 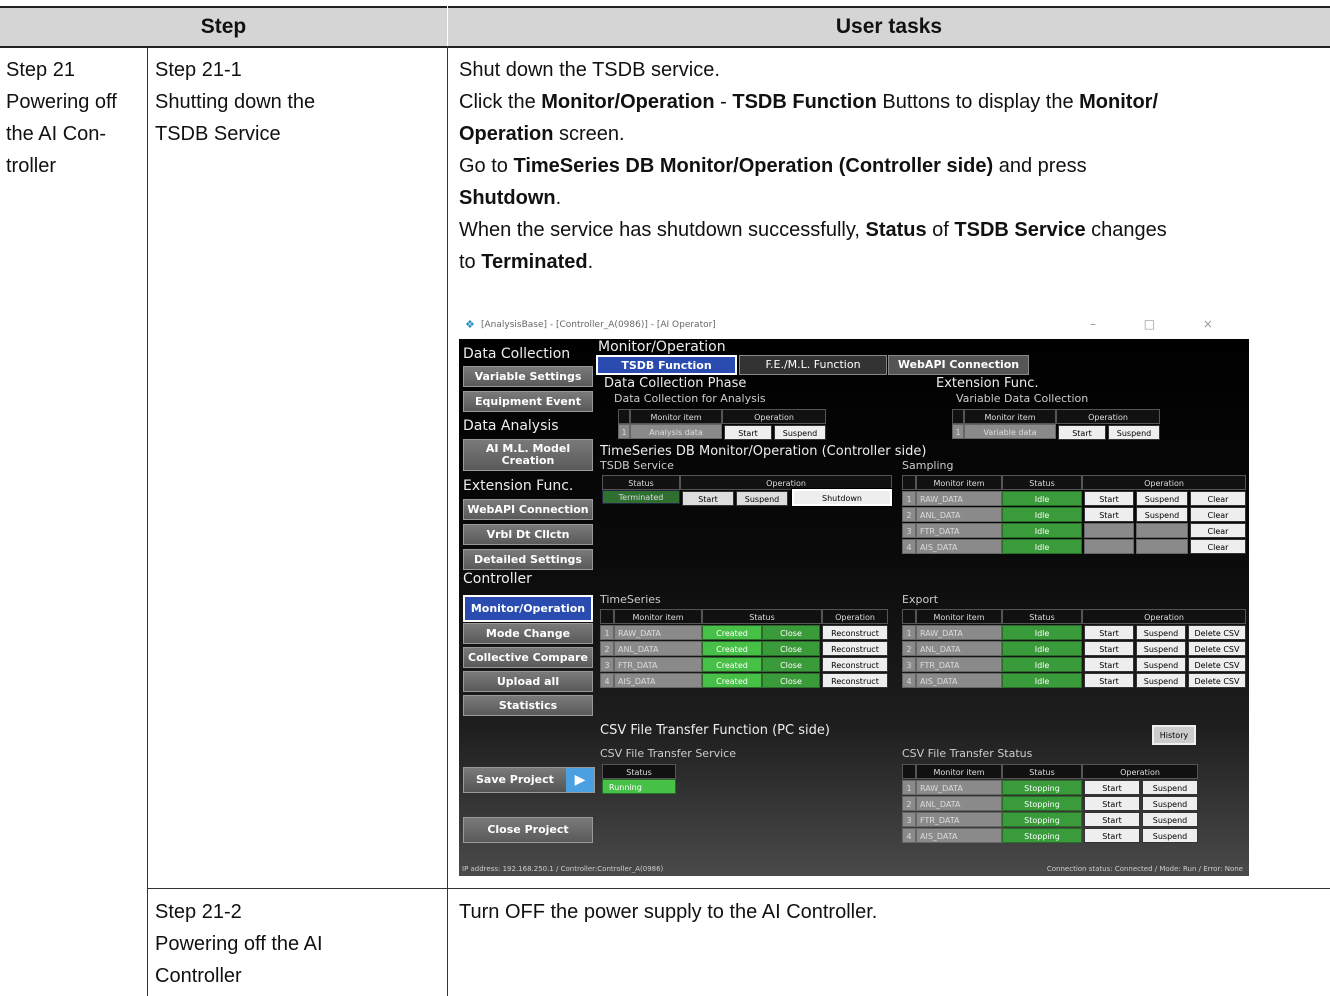 I want to click on sidebar-group-data-collection: Data Collection, so click(x=517, y=354).